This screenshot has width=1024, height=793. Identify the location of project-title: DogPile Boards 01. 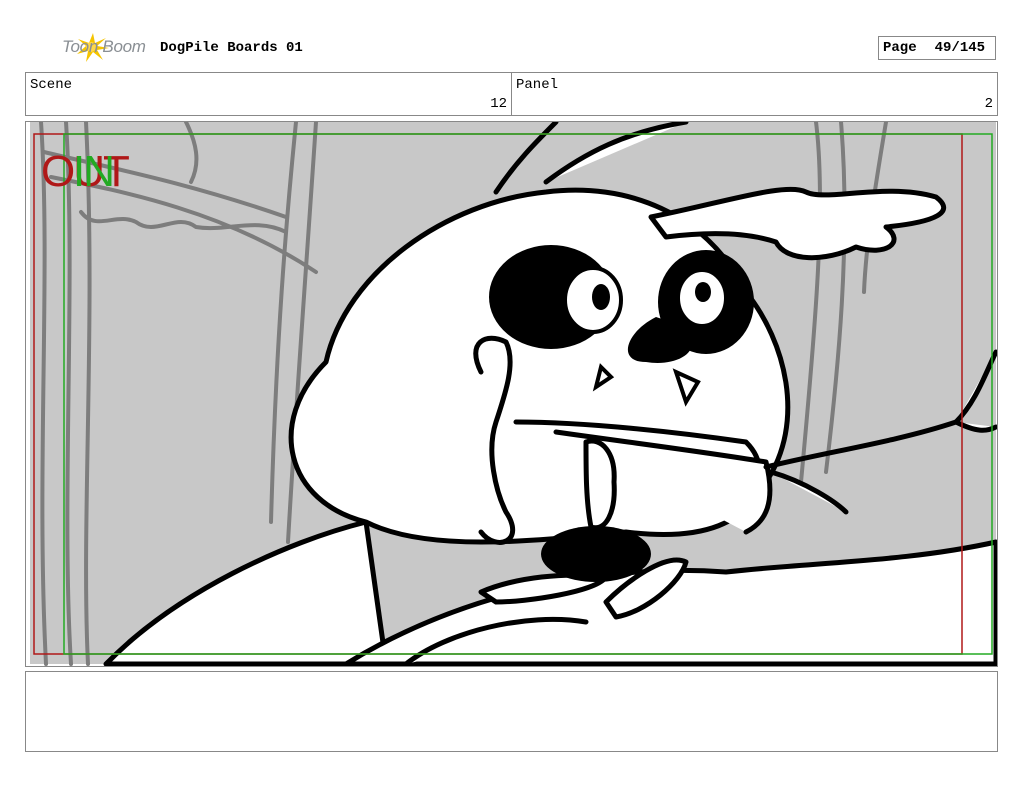
(231, 48).